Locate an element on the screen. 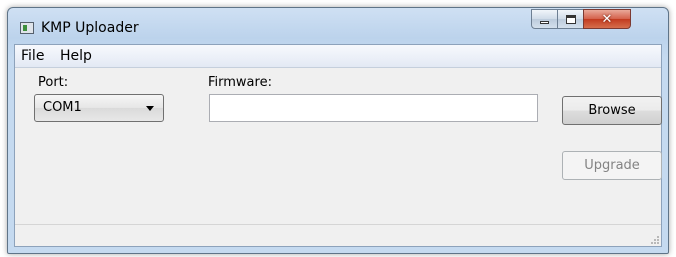 The image size is (676, 257). window-title: KMP Uploader is located at coordinates (90, 28).